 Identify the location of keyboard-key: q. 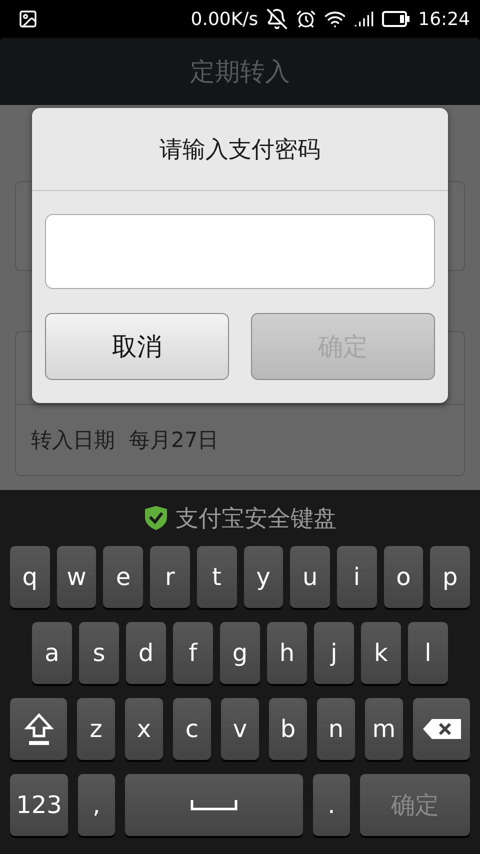
(30, 577).